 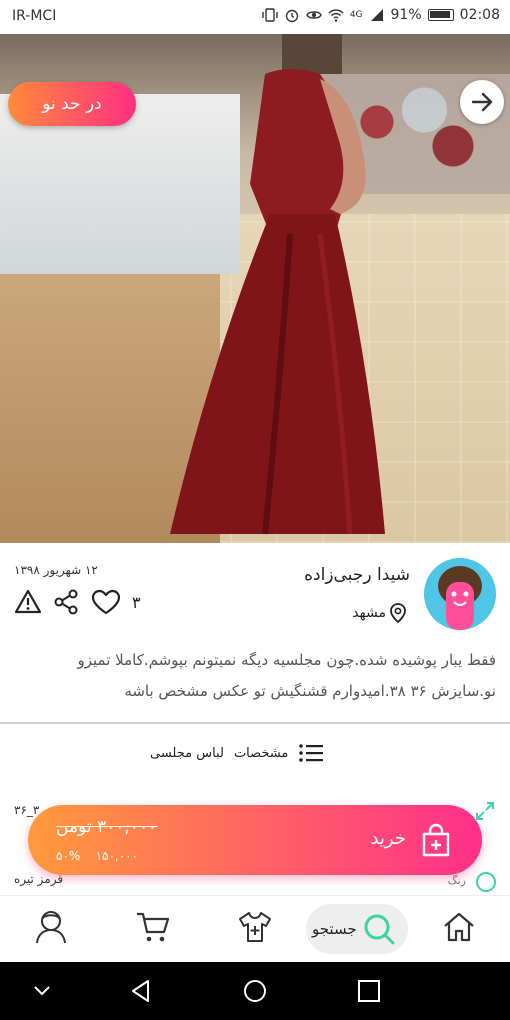 What do you see at coordinates (56, 570) in the screenshot?
I see `post-date: ۱۲ شهریور ۱۳۹۸` at bounding box center [56, 570].